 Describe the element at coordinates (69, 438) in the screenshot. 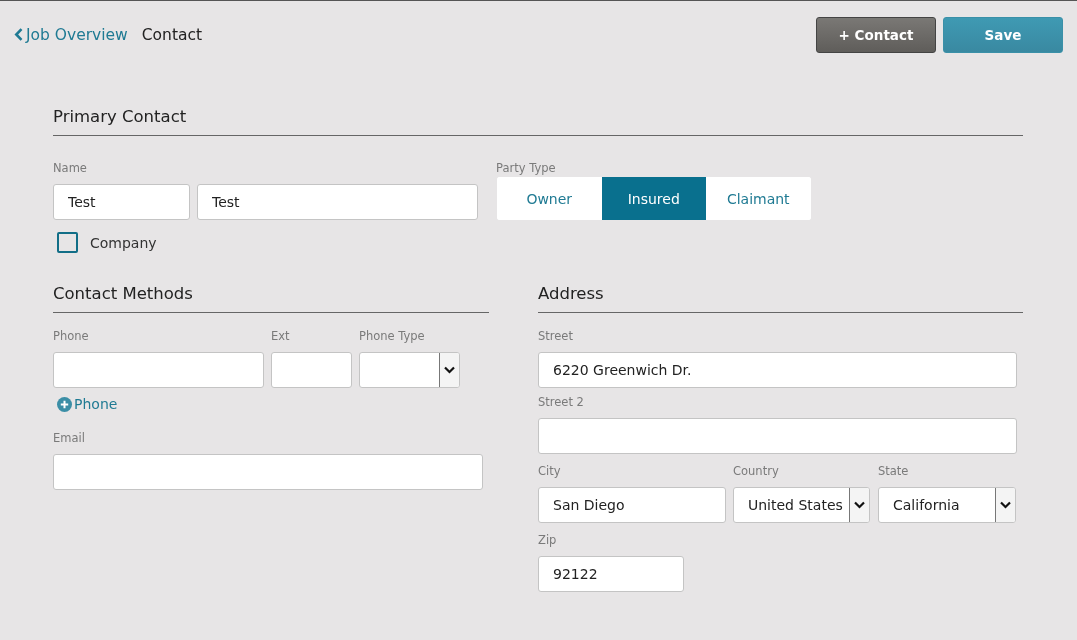

I see `field-label: Email` at that location.